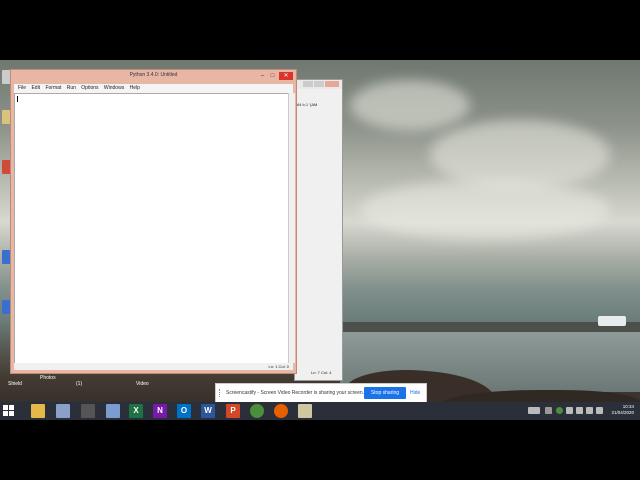 Image resolution: width=640 pixels, height=480 pixels. I want to click on network-icon, so click(579, 410).